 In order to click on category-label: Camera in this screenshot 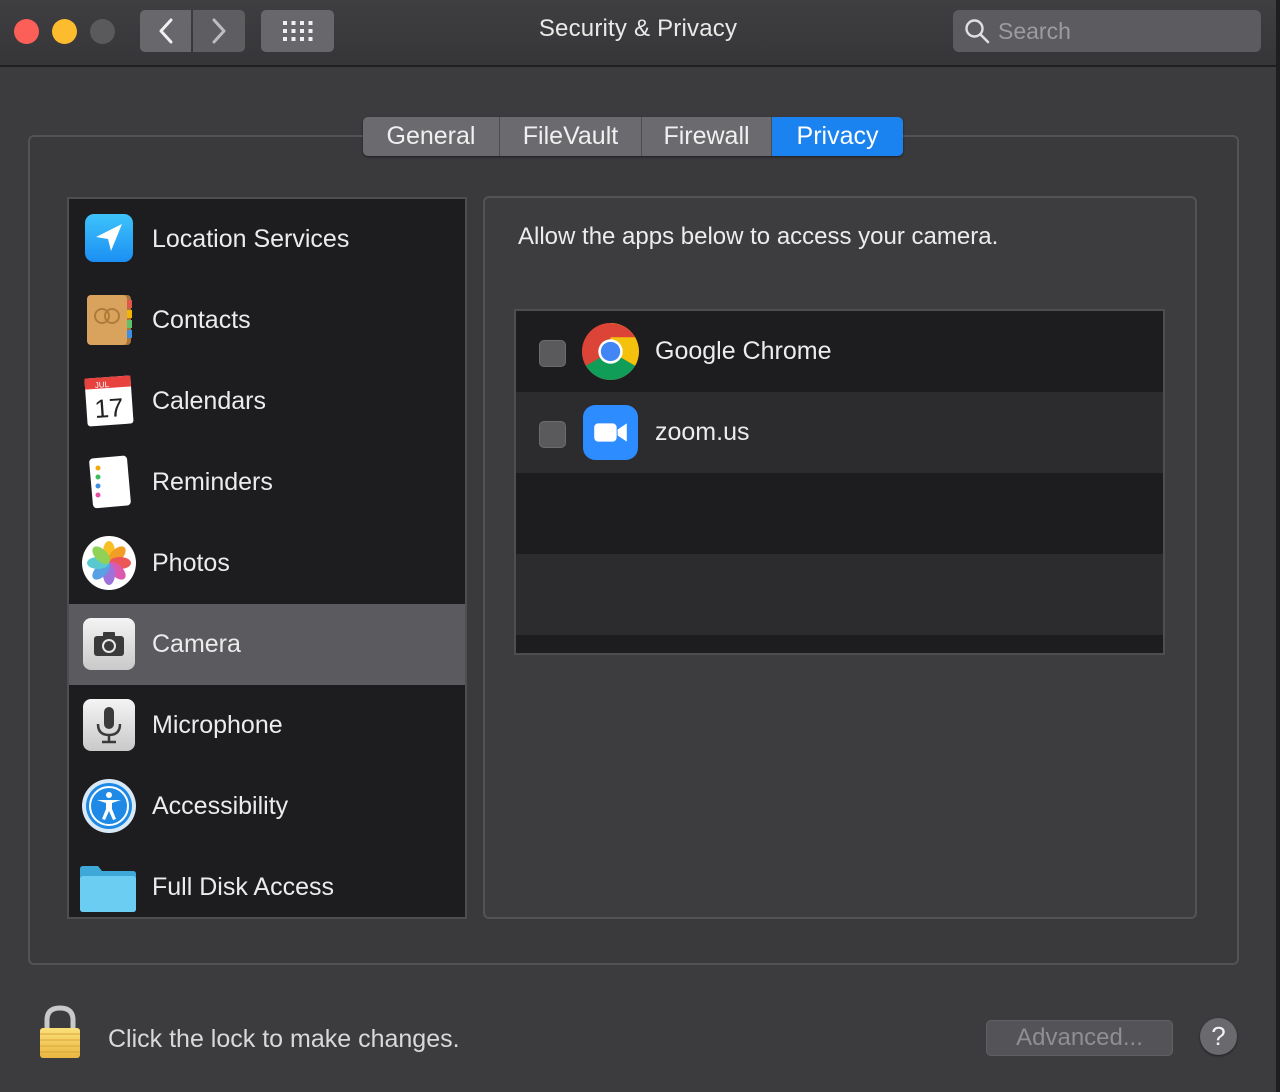, I will do `click(196, 644)`.